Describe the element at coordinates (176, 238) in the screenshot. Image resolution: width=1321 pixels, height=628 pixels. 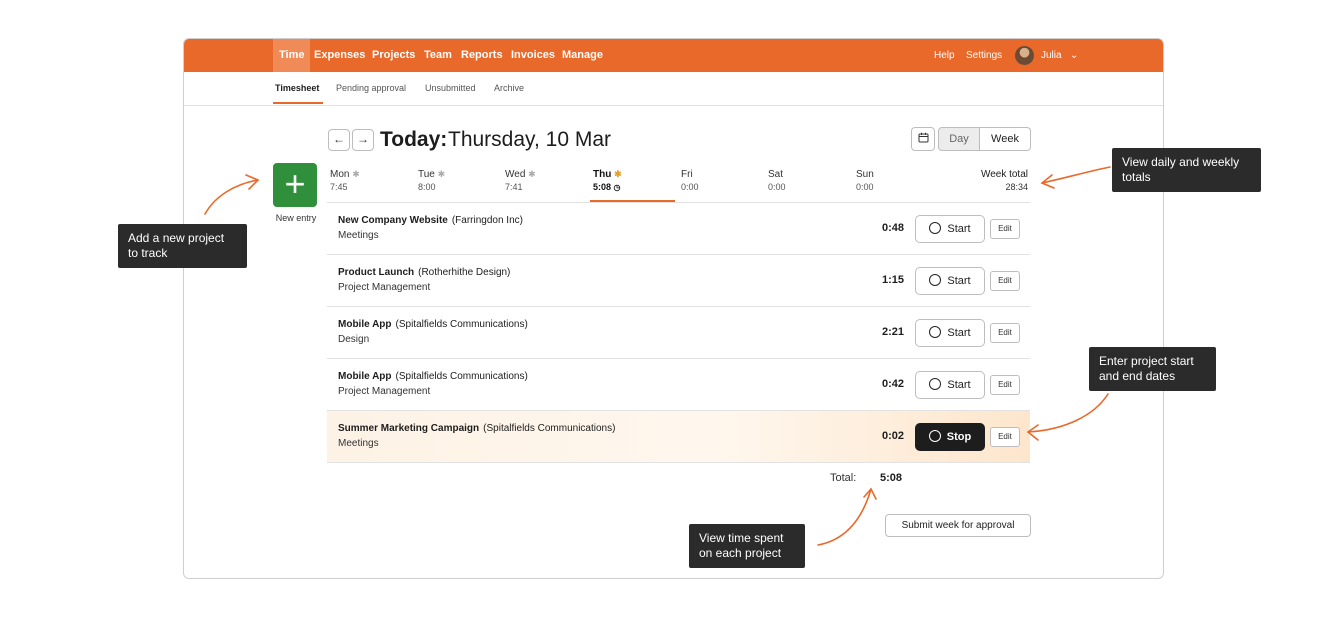
I see `callout-line: Add a new project` at that location.